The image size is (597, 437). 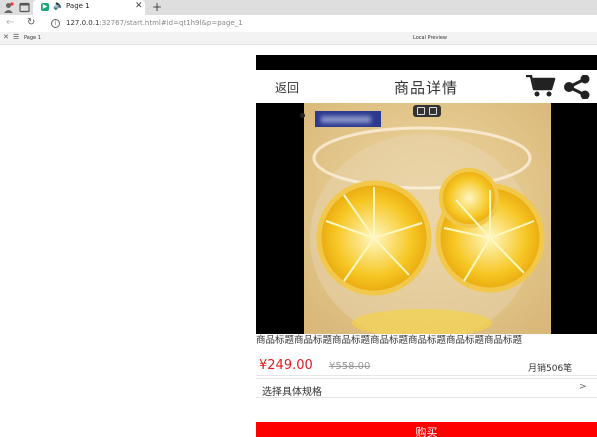 What do you see at coordinates (8, 7) in the screenshot?
I see `profile-icon` at bounding box center [8, 7].